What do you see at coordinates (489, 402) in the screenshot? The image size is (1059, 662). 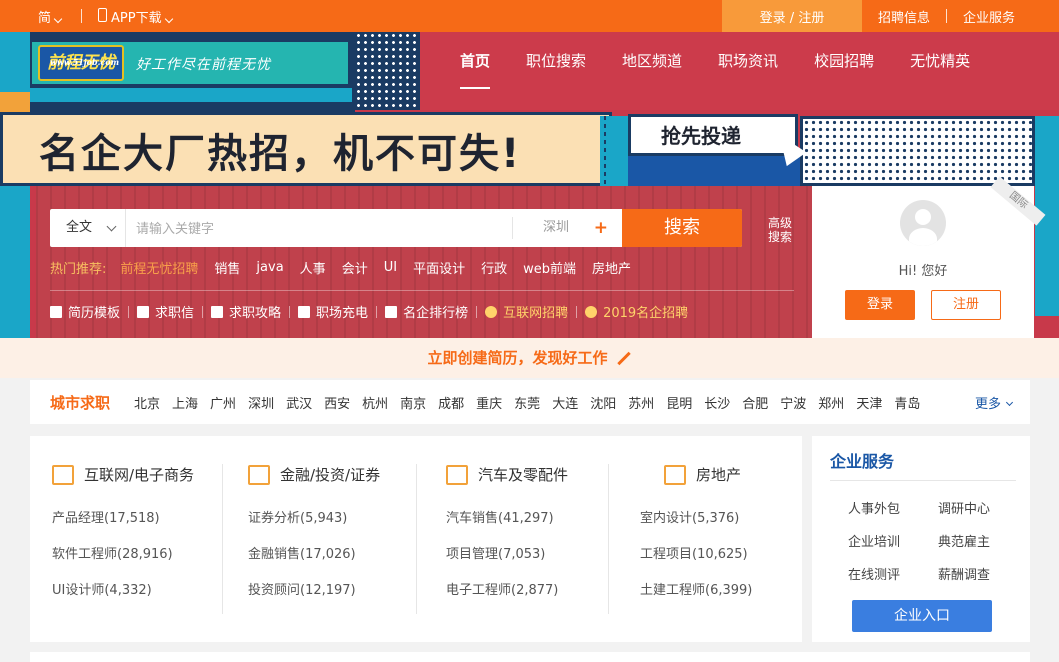 I see `city-link: 重庆` at bounding box center [489, 402].